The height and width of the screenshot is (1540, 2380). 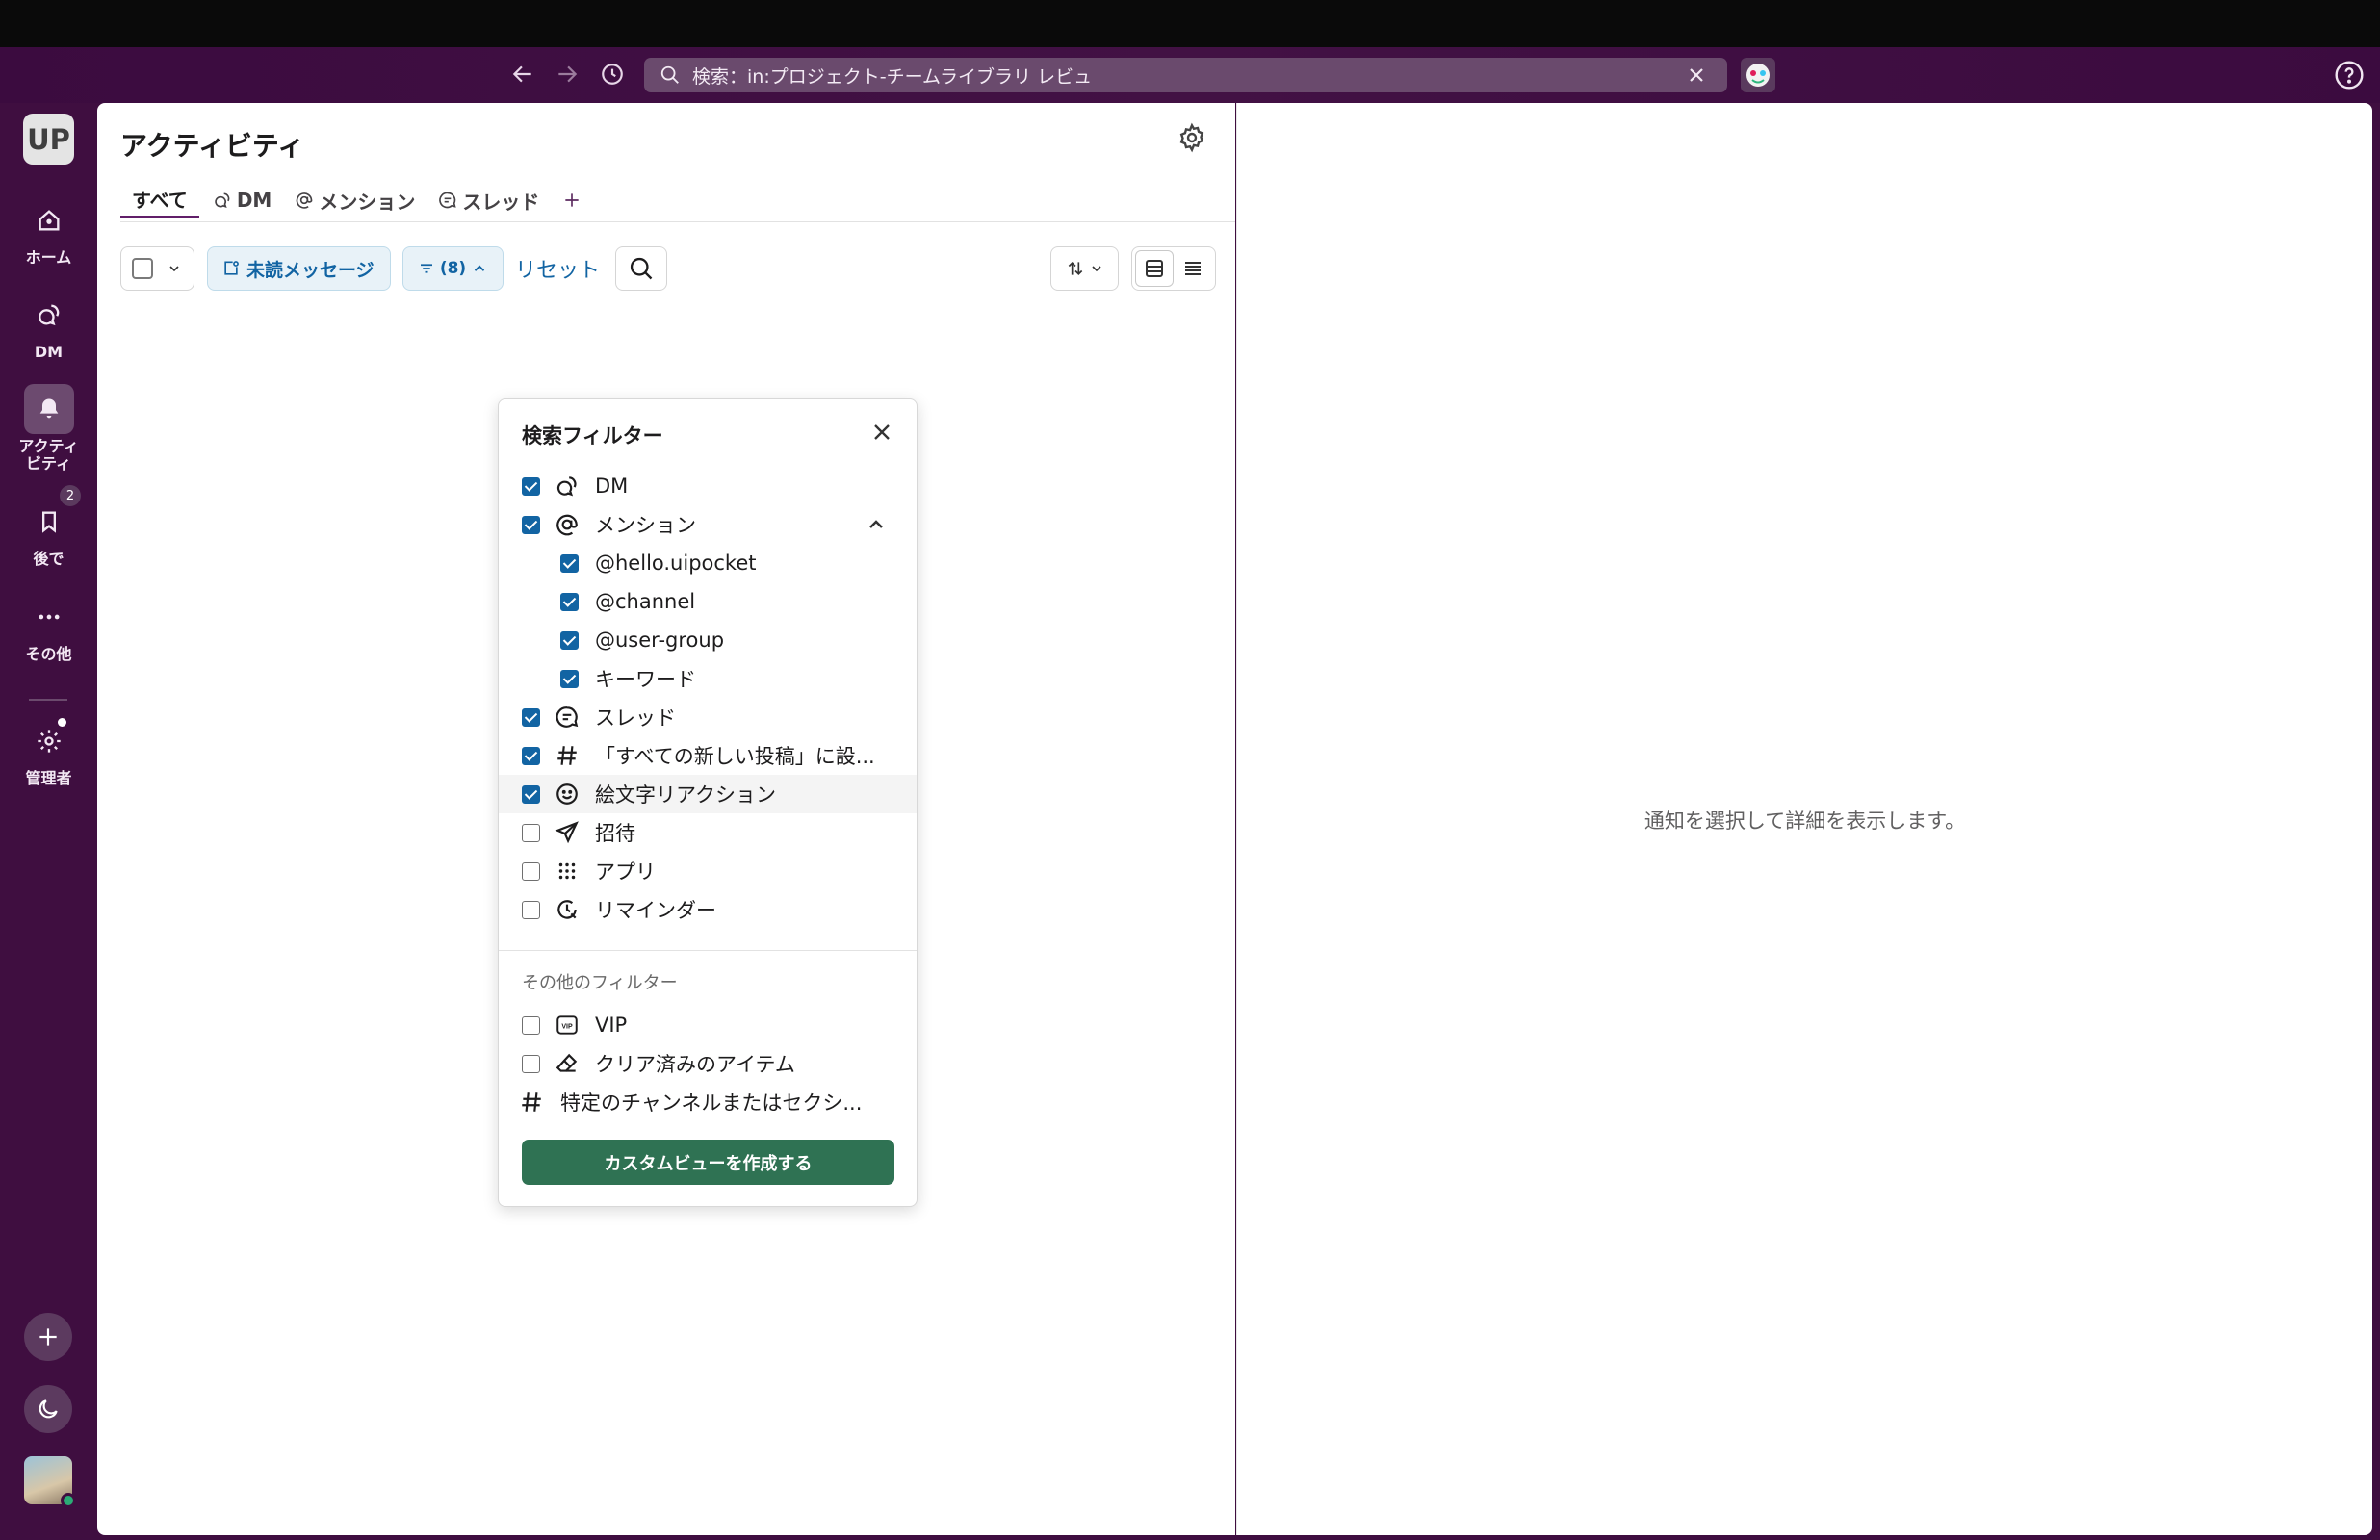 I want to click on filter-label: スレッド, so click(x=636, y=718).